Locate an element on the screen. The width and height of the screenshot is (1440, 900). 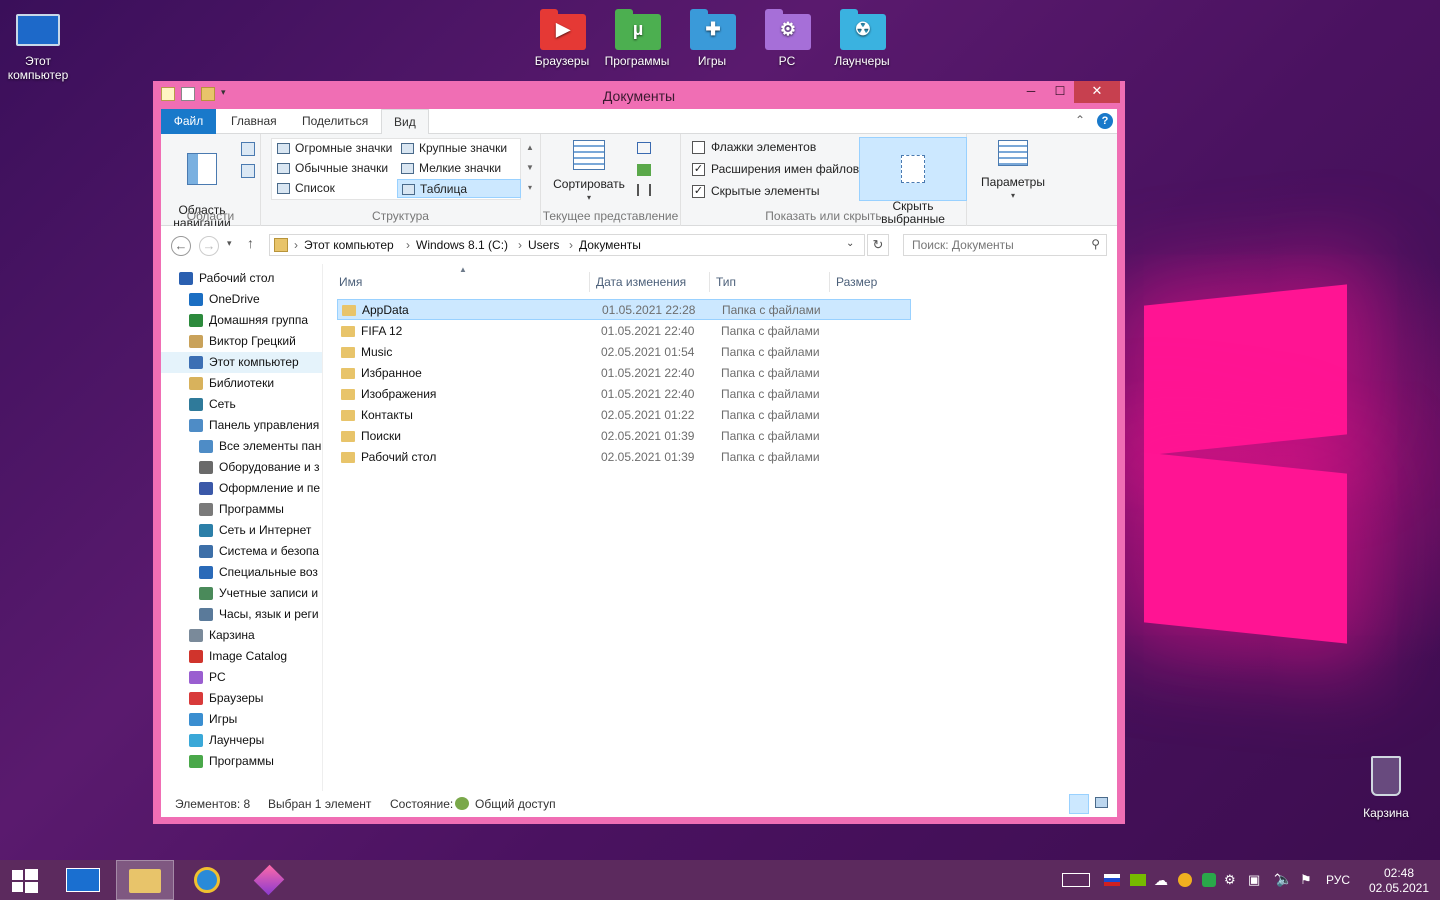
add-columns-icon is located at coordinates (644, 170).